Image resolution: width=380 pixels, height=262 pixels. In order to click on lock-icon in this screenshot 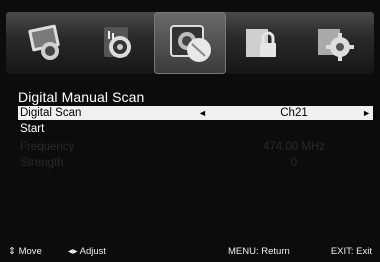, I will do `click(261, 43)`.